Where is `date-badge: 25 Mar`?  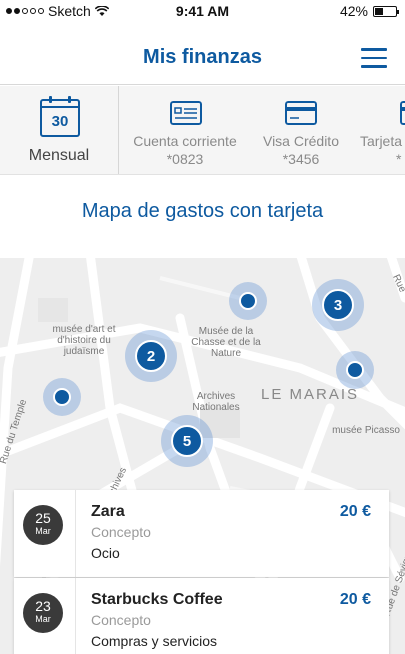
date-badge: 25 Mar is located at coordinates (43, 525).